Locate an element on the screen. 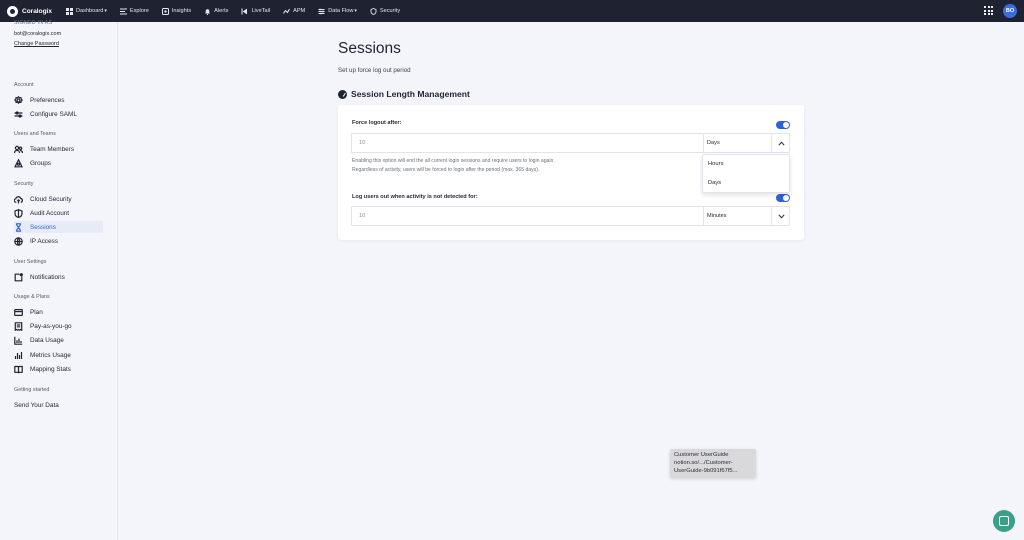 The width and height of the screenshot is (1024, 540). sidebar-item-label: IP Access is located at coordinates (44, 241).